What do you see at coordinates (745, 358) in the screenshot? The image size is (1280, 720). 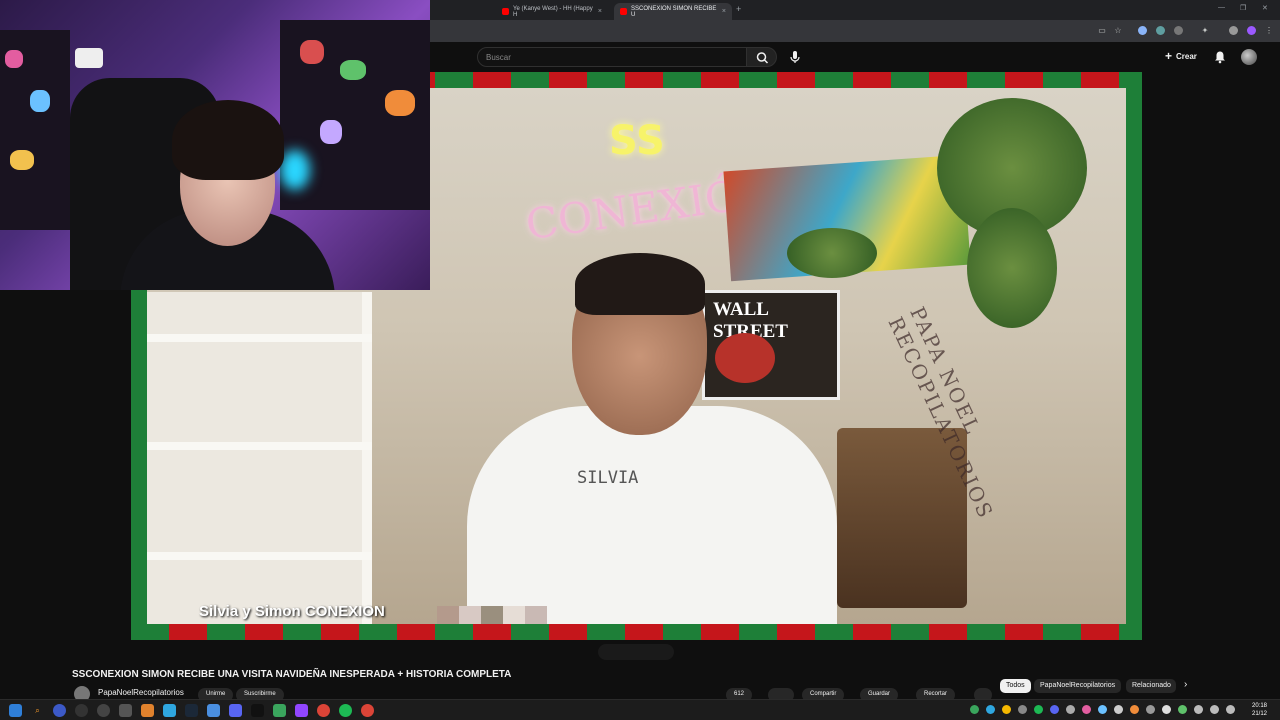 I see `bull-image` at bounding box center [745, 358].